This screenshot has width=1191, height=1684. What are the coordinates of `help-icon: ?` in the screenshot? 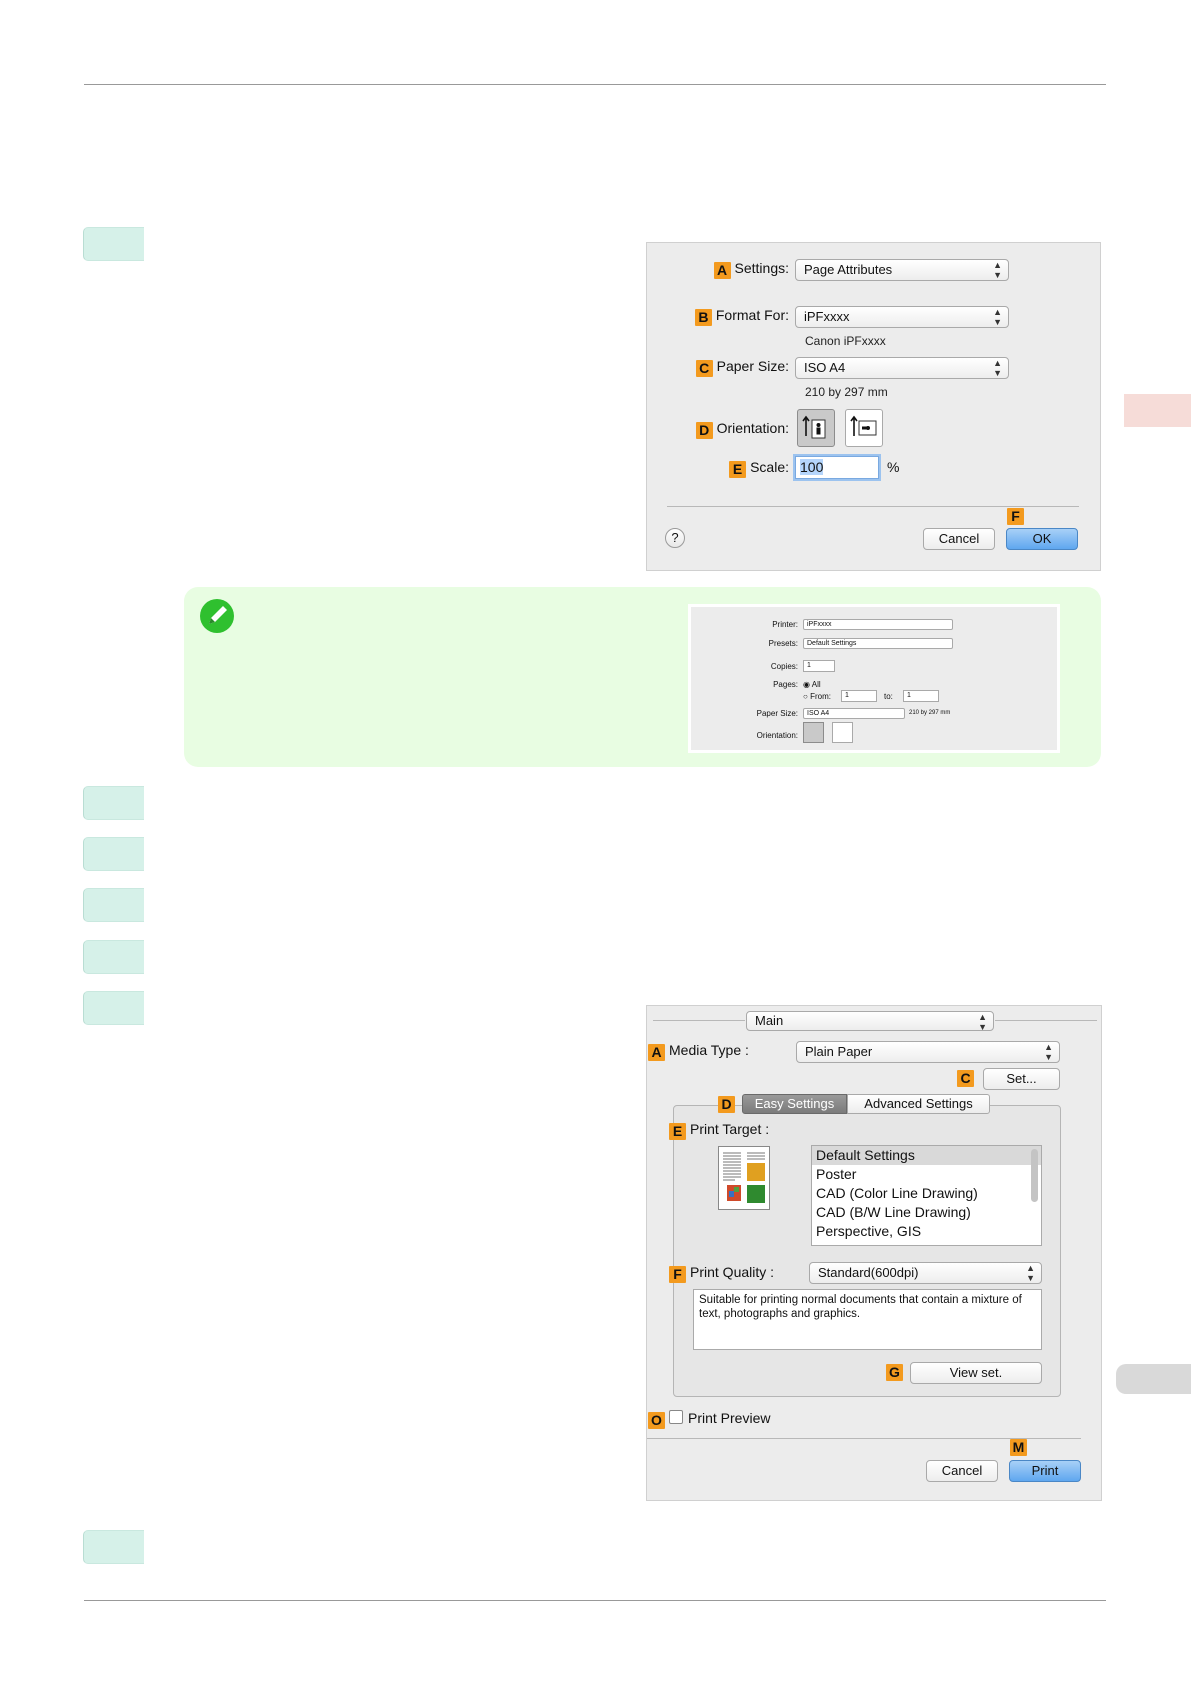 It's located at (675, 537).